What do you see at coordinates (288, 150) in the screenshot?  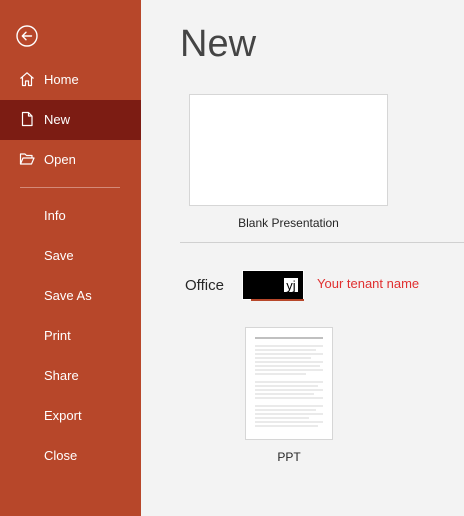 I see `blank-presentation-thumbnail` at bounding box center [288, 150].